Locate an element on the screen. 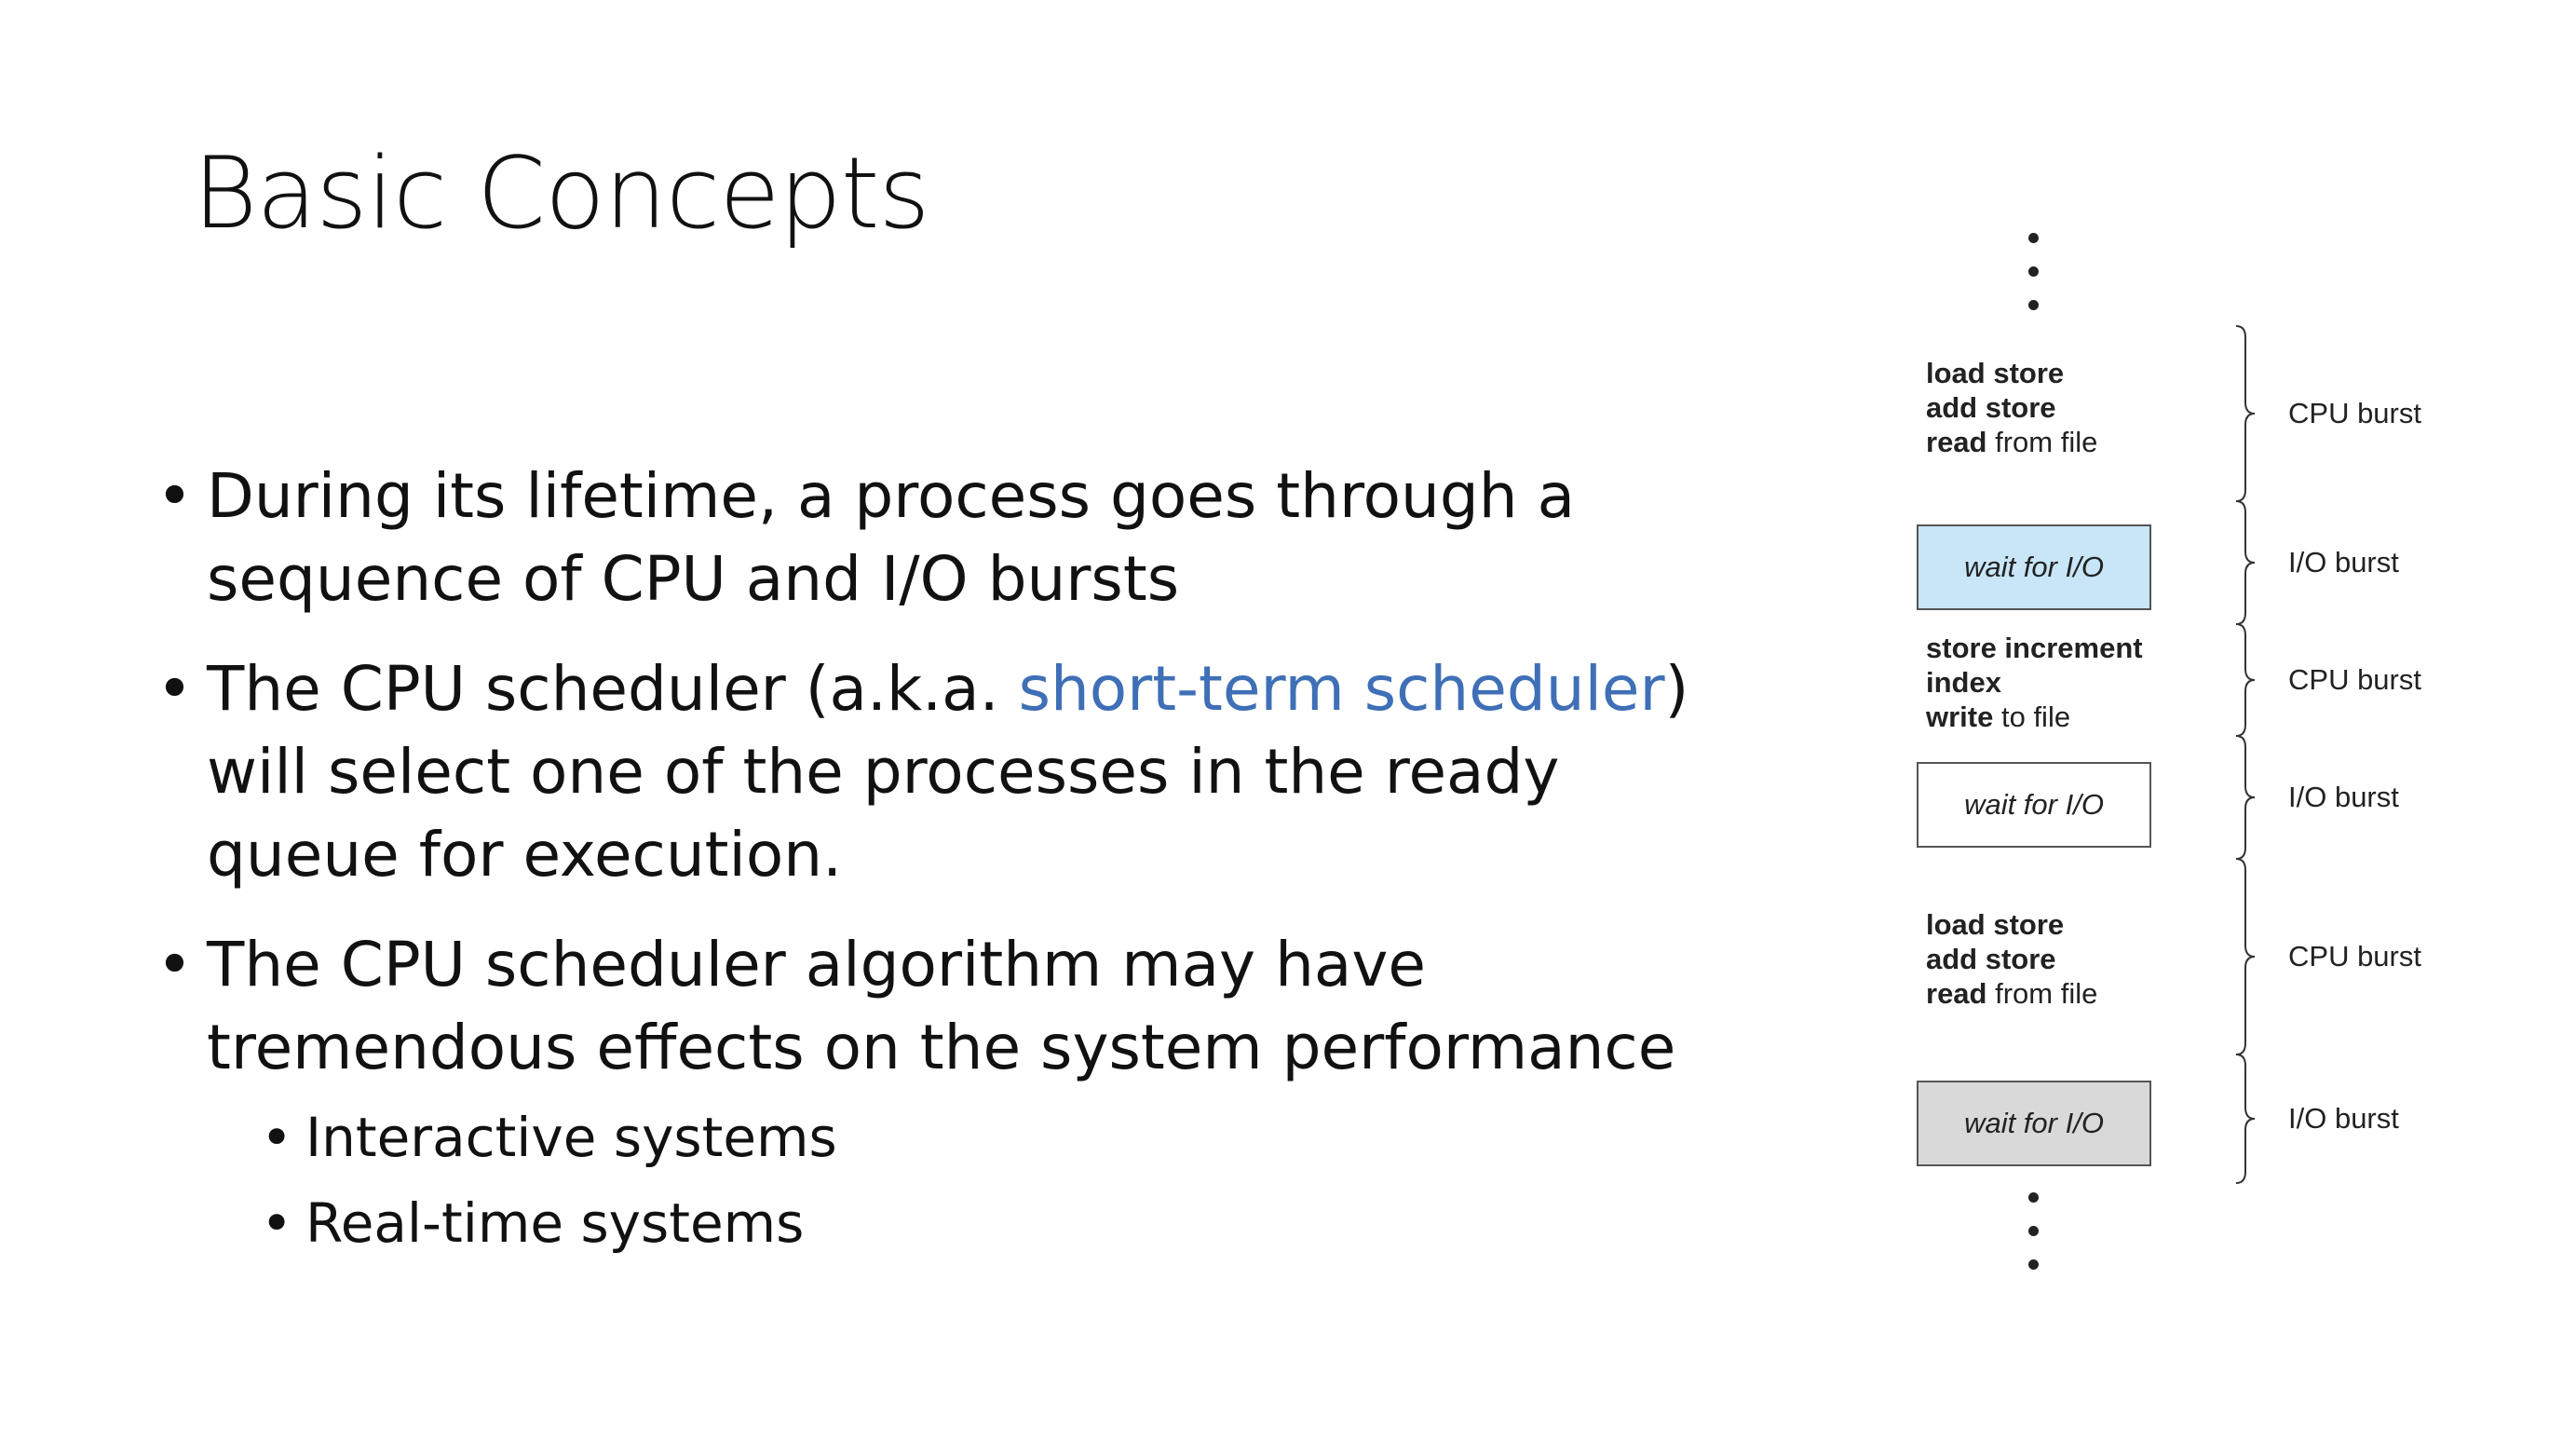  sub-bullet-item: • Interactive systems is located at coordinates (960, 1137).